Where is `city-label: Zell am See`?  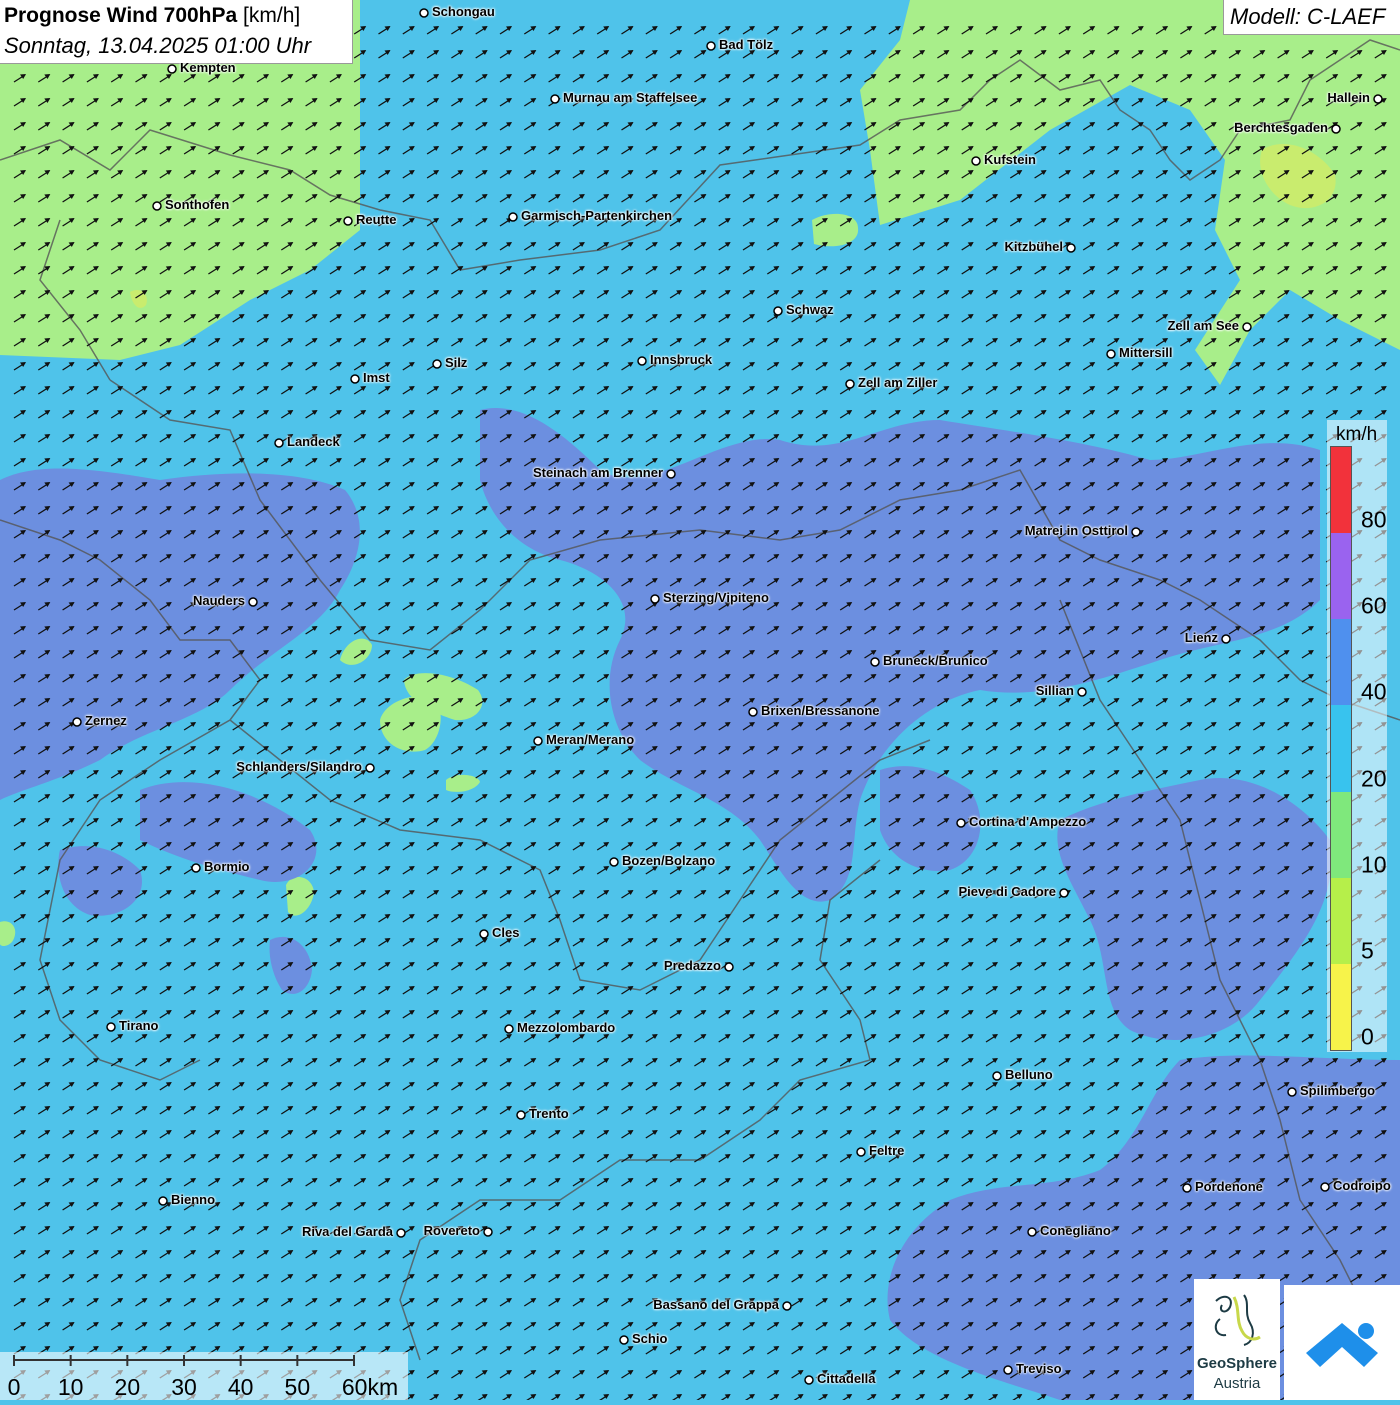
city-label: Zell am See is located at coordinates (1203, 325).